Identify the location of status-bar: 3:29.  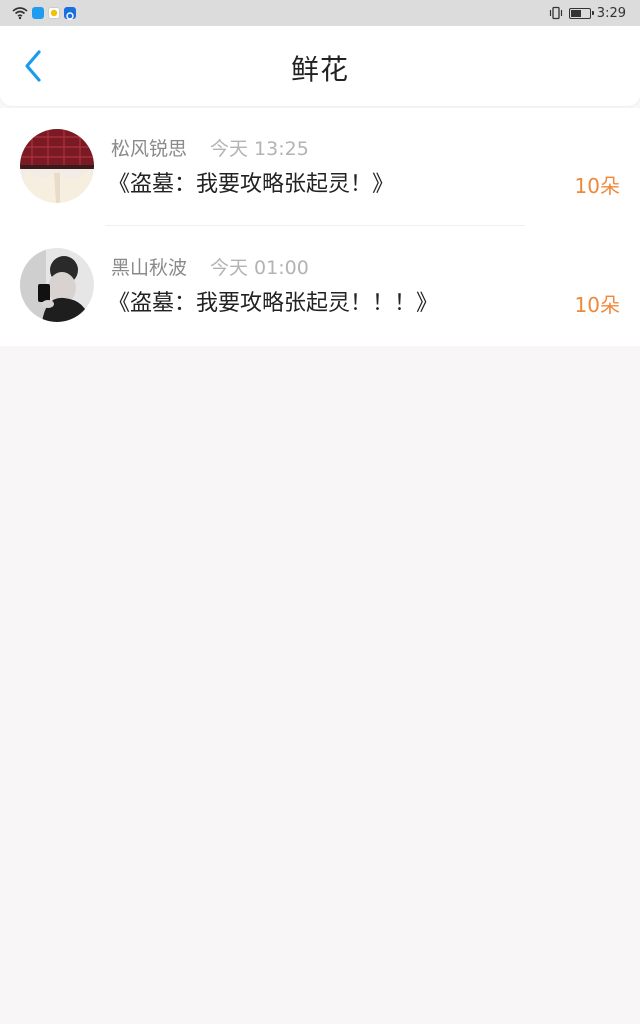
(320, 13).